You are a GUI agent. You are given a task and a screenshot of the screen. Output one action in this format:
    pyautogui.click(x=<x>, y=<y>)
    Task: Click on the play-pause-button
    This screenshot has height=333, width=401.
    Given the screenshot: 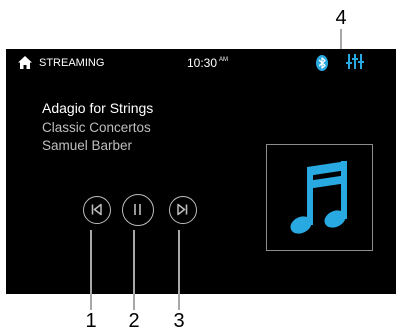 What is the action you would take?
    pyautogui.click(x=138, y=210)
    